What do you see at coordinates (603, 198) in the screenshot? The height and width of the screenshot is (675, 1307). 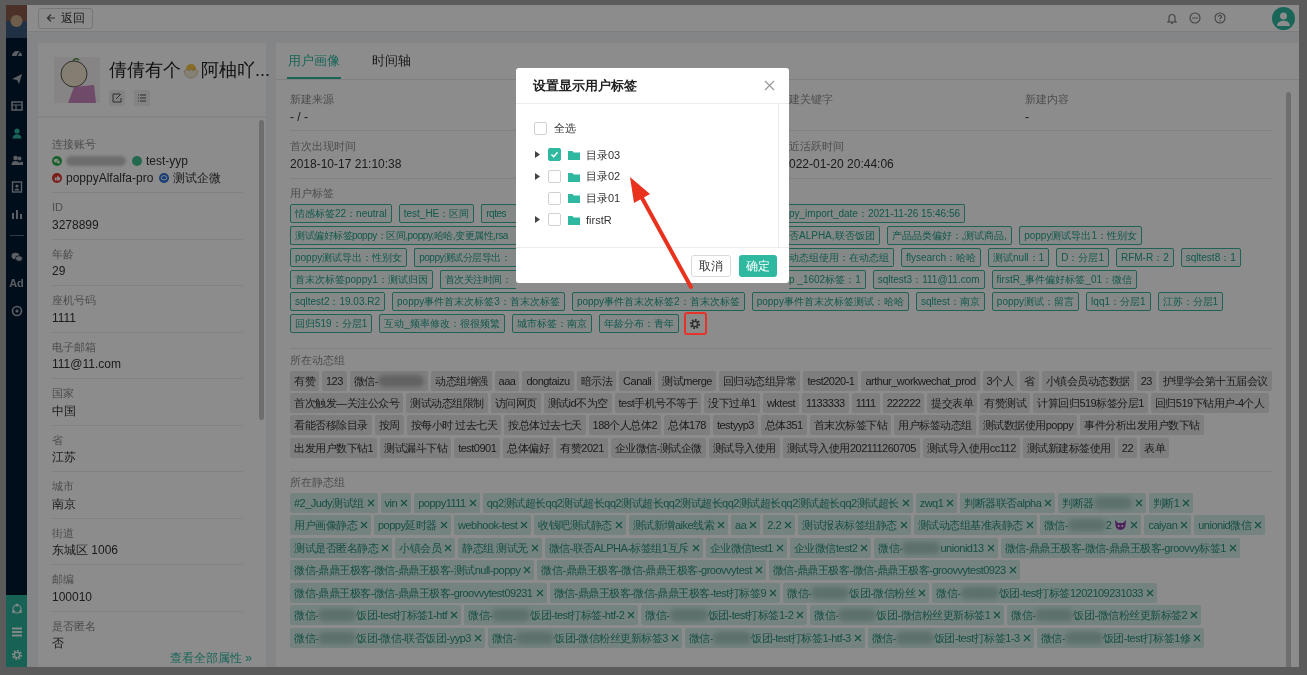 I see `tree-item-label: 目录01` at bounding box center [603, 198].